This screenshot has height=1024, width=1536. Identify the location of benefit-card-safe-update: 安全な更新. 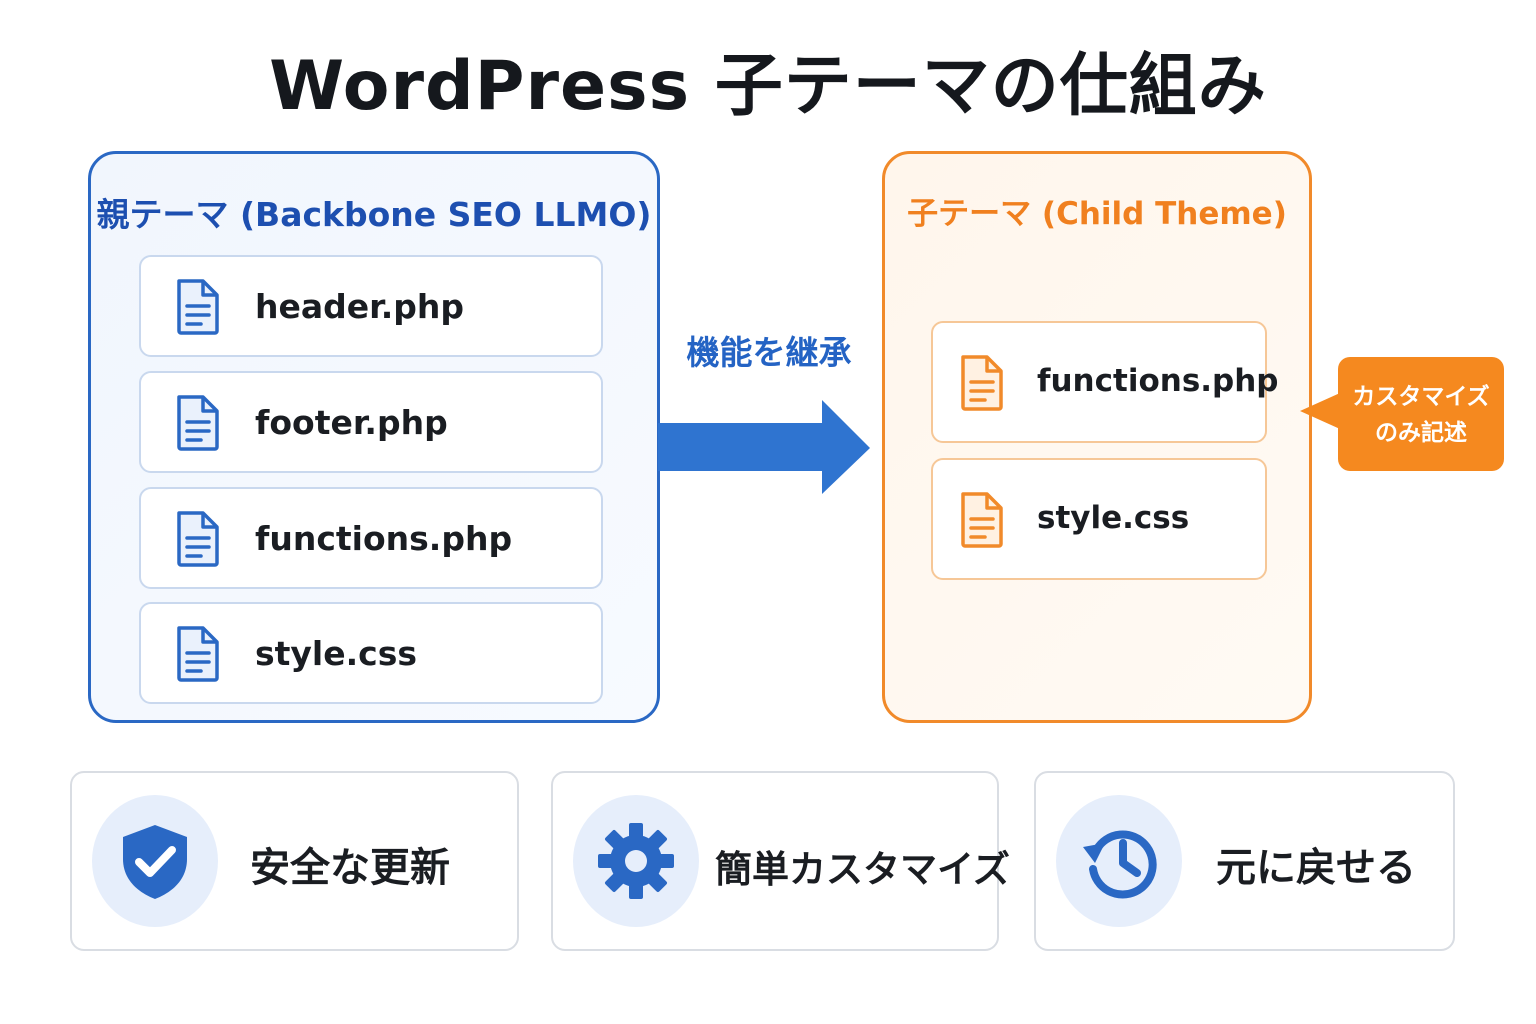
(294, 861).